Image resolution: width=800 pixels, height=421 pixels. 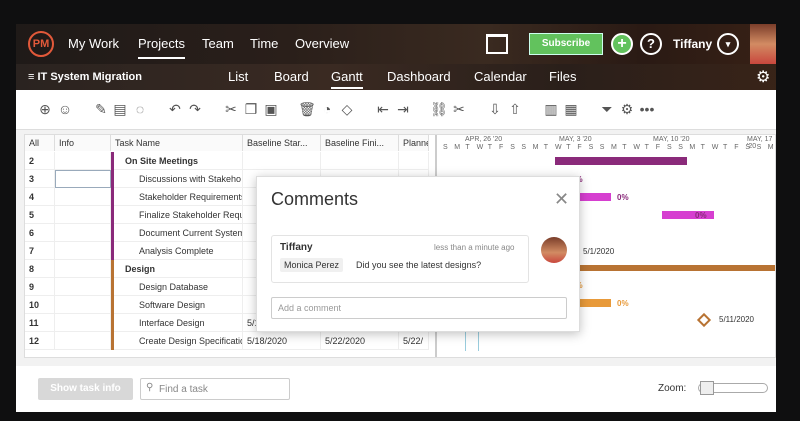 What do you see at coordinates (627, 109) in the screenshot?
I see `settings-icon: ⚙` at bounding box center [627, 109].